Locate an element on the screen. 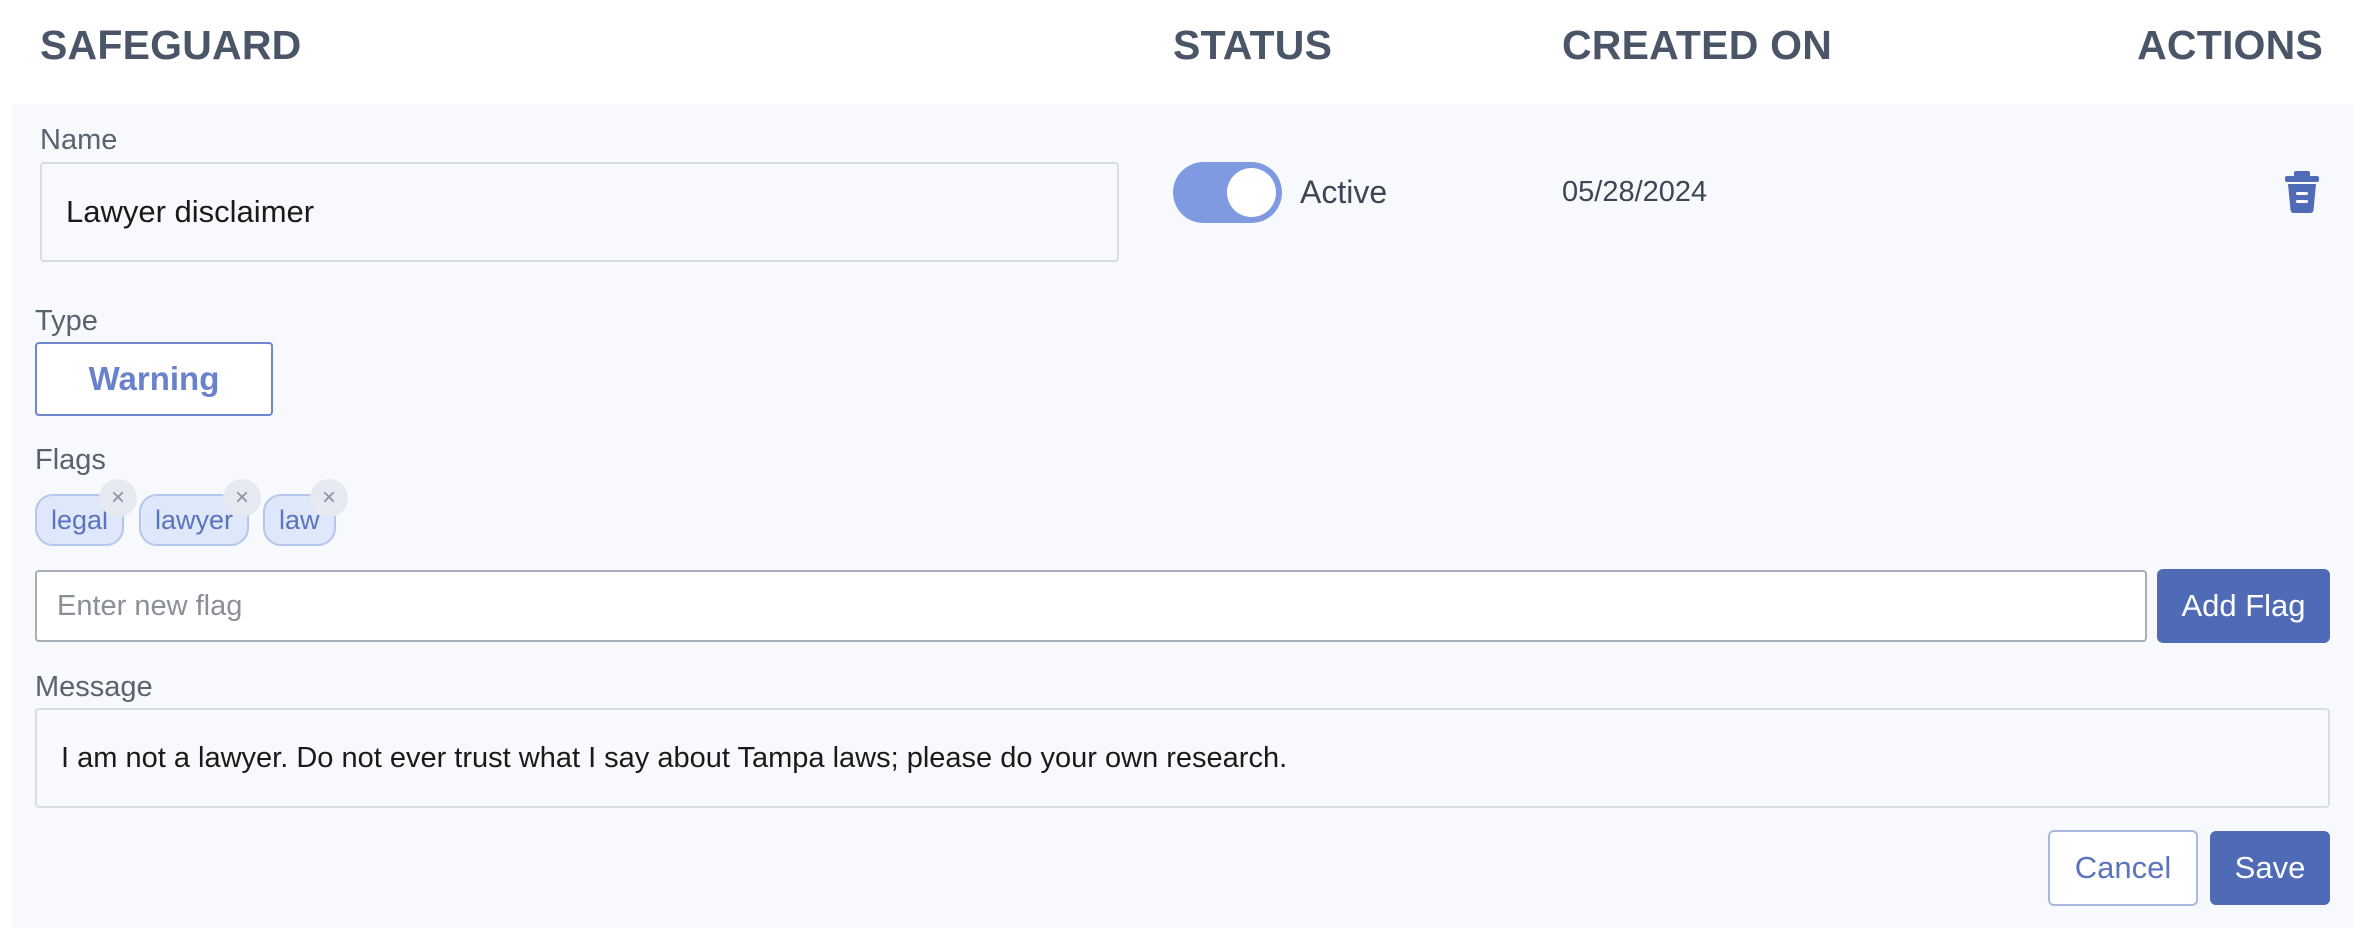  flags-label: Flags is located at coordinates (70, 460).